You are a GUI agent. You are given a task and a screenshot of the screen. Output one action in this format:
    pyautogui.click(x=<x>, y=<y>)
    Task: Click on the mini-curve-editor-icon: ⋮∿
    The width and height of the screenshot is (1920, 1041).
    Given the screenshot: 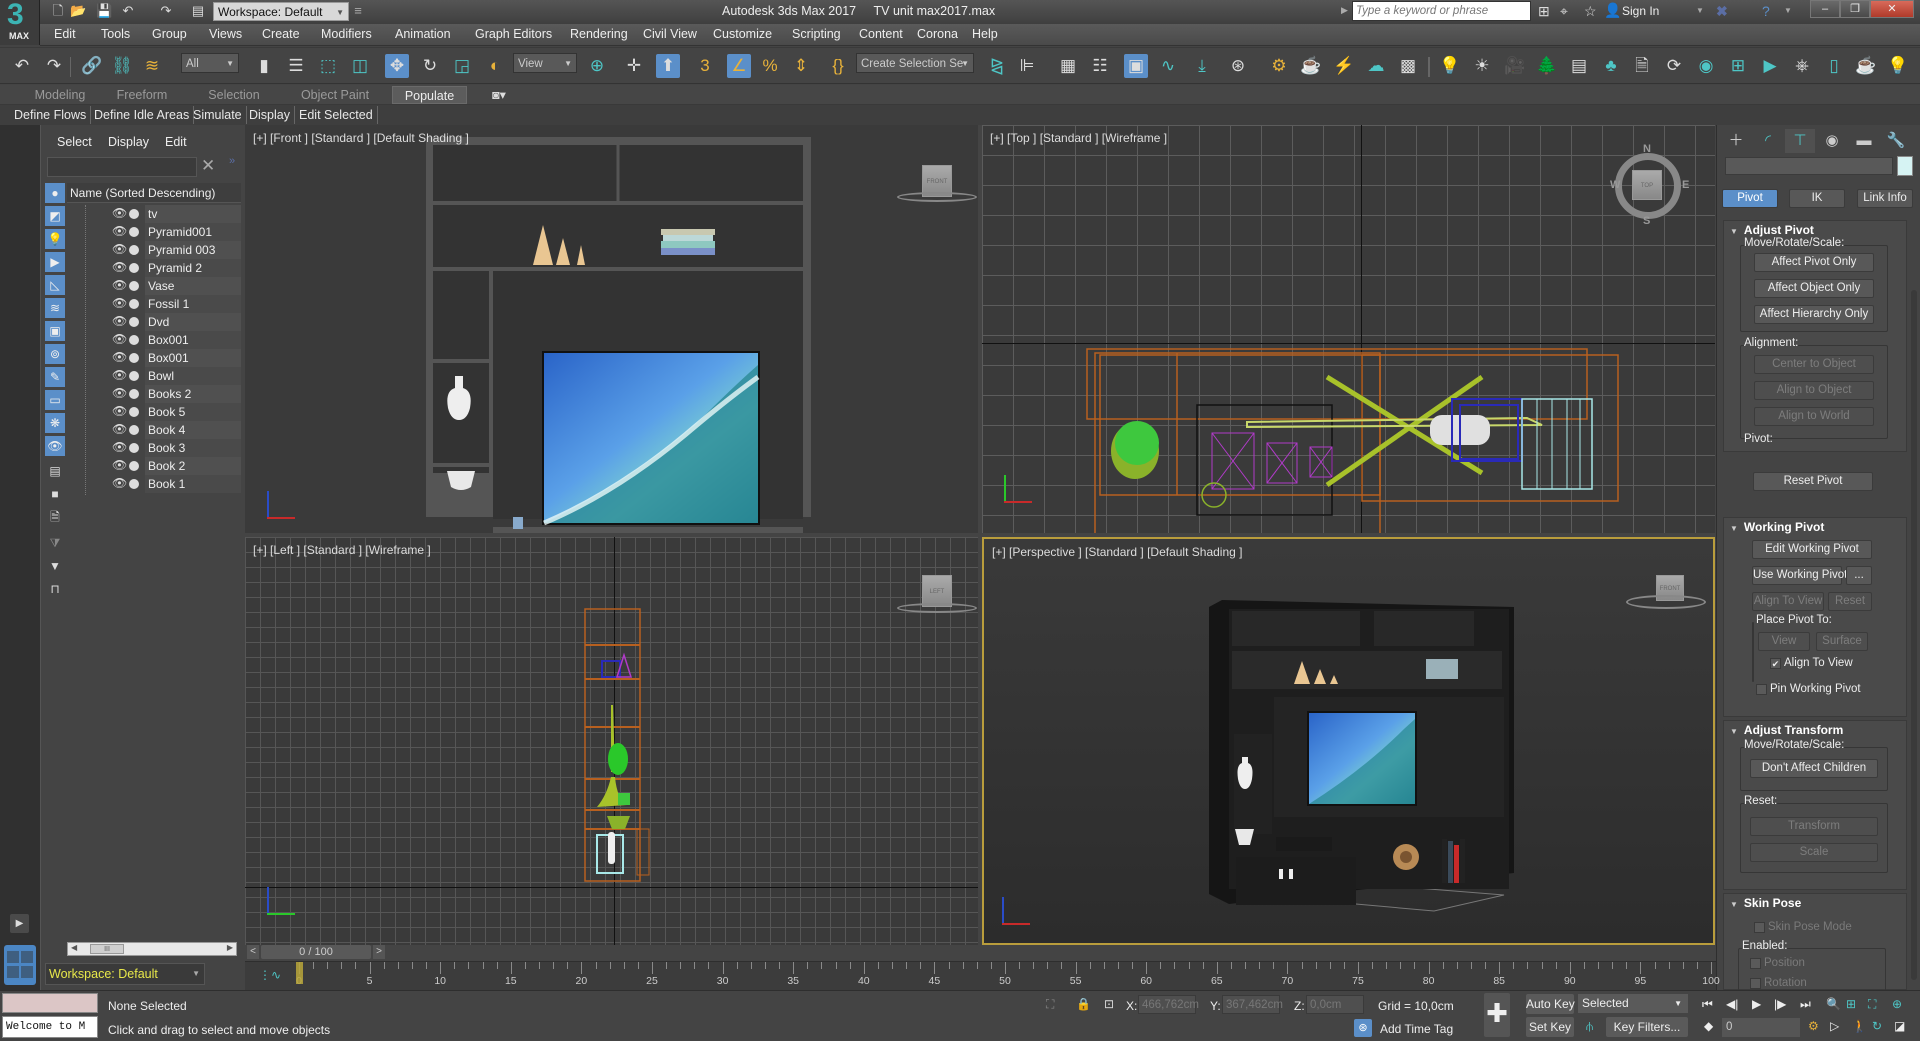 What is the action you would take?
    pyautogui.click(x=270, y=975)
    